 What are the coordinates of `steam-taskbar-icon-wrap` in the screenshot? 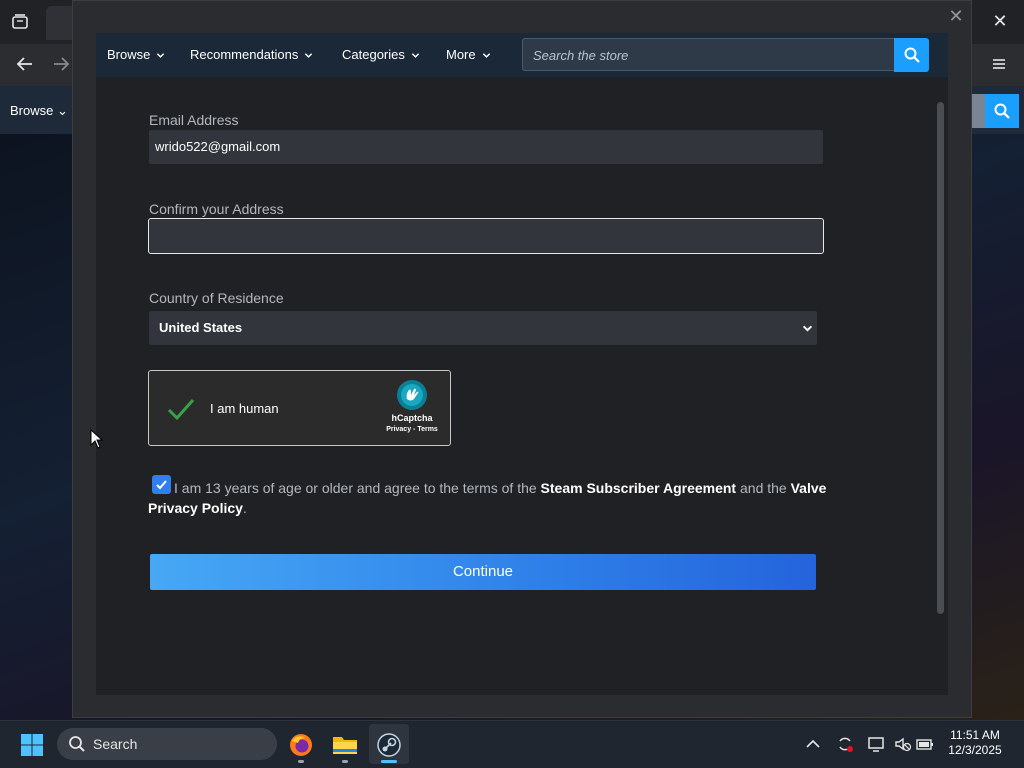 It's located at (389, 745).